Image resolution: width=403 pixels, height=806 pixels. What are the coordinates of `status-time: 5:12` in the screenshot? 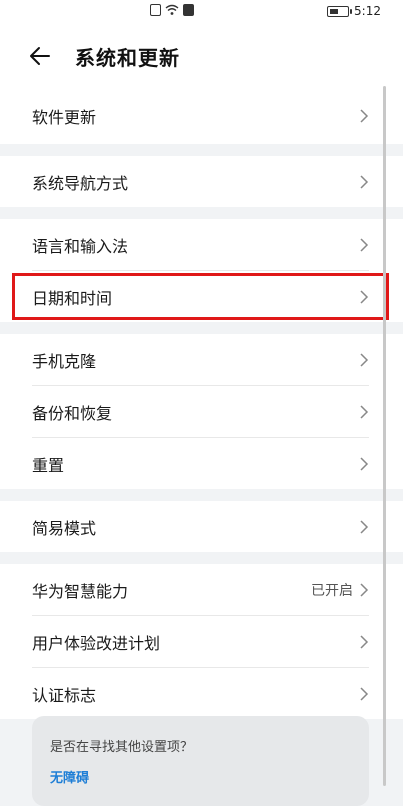 It's located at (367, 11).